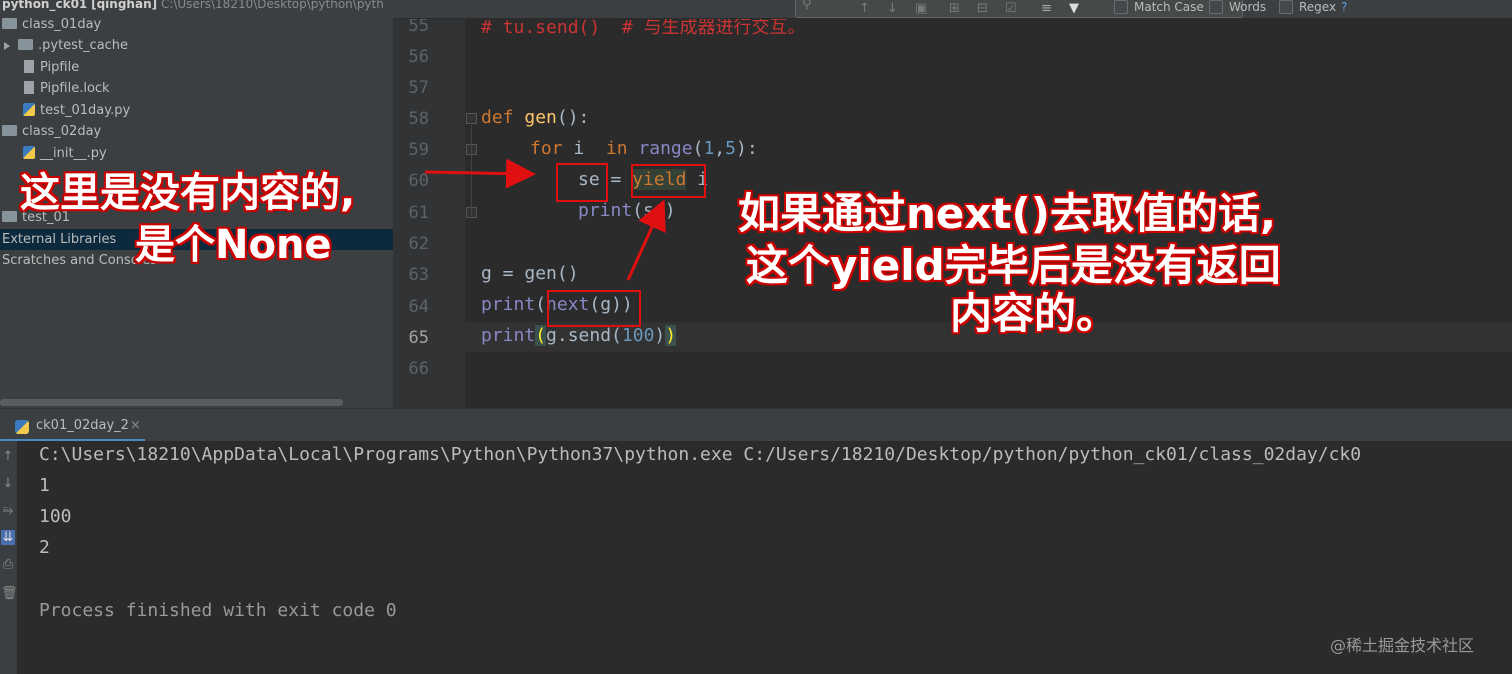 The height and width of the screenshot is (674, 1512). Describe the element at coordinates (80, 260) in the screenshot. I see `tree-label: Scratches and Consoles` at that location.